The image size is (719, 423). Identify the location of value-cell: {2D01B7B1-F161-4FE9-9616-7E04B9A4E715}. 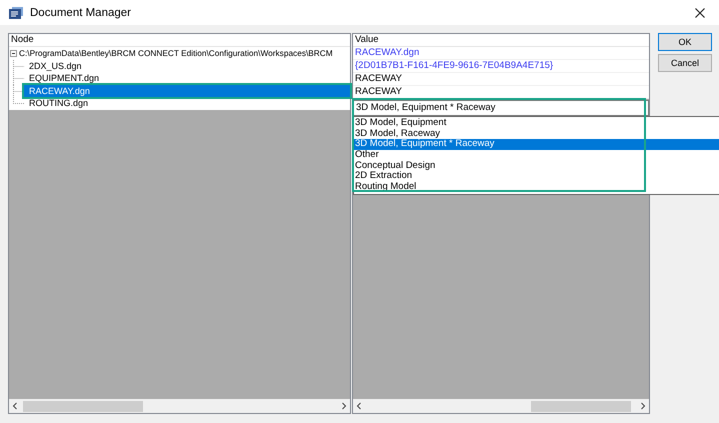
(501, 66).